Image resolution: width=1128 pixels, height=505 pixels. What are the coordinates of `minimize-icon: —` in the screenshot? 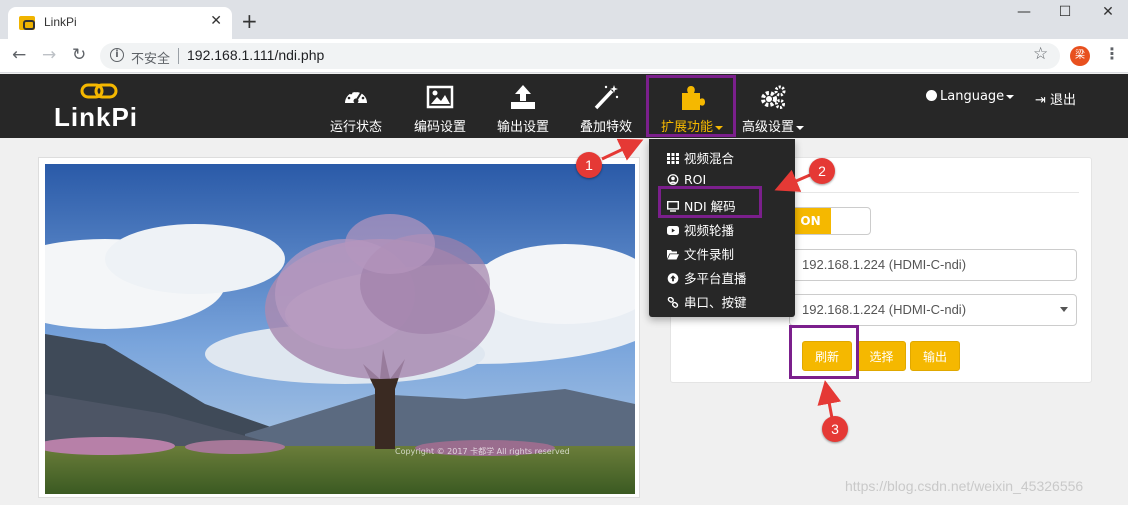 It's located at (1024, 12).